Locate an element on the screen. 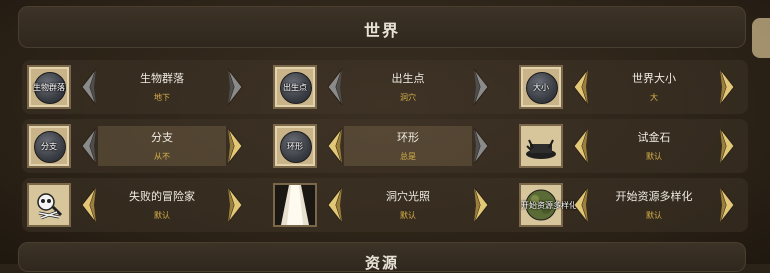  setting-name: 出生点 is located at coordinates (408, 78).